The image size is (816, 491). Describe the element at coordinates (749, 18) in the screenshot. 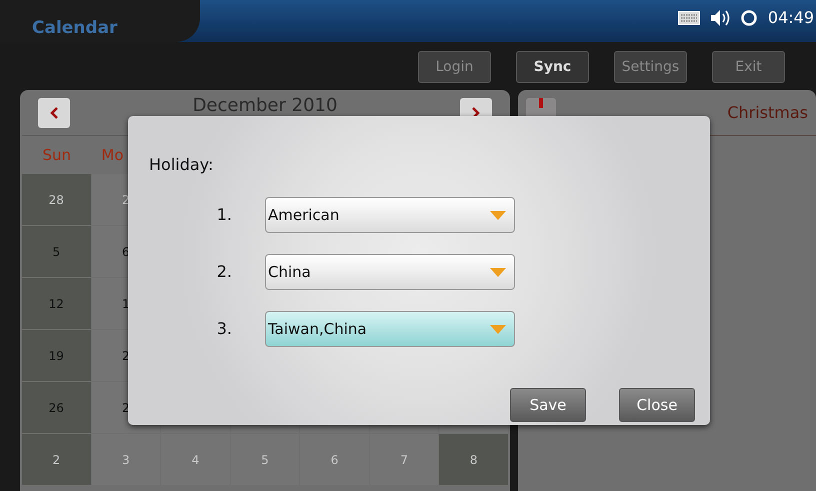

I see `sync-icon` at that location.